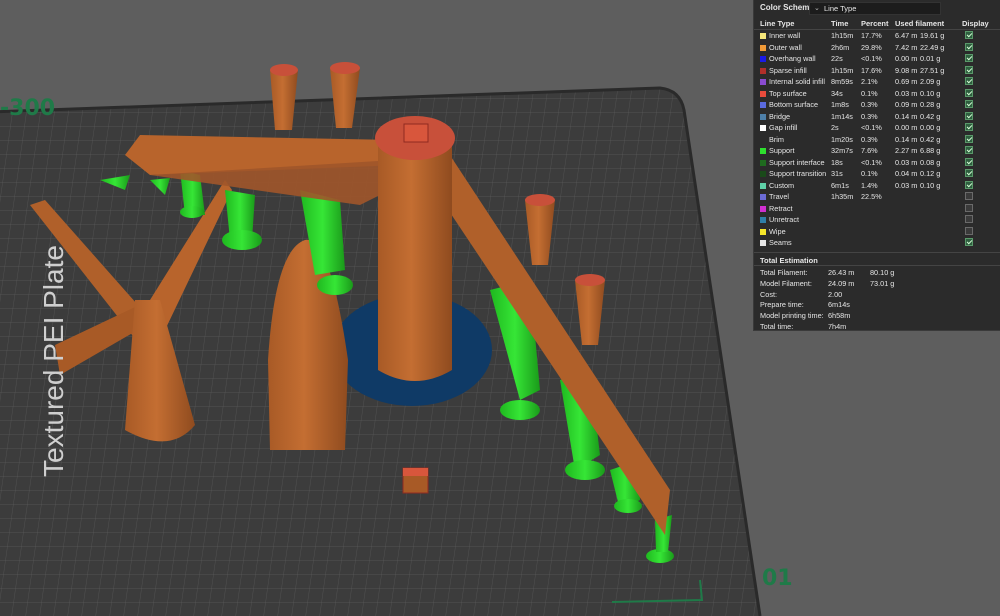 The height and width of the screenshot is (616, 1000). What do you see at coordinates (787, 7) in the screenshot?
I see `color-scheme-label: Color Scheme` at bounding box center [787, 7].